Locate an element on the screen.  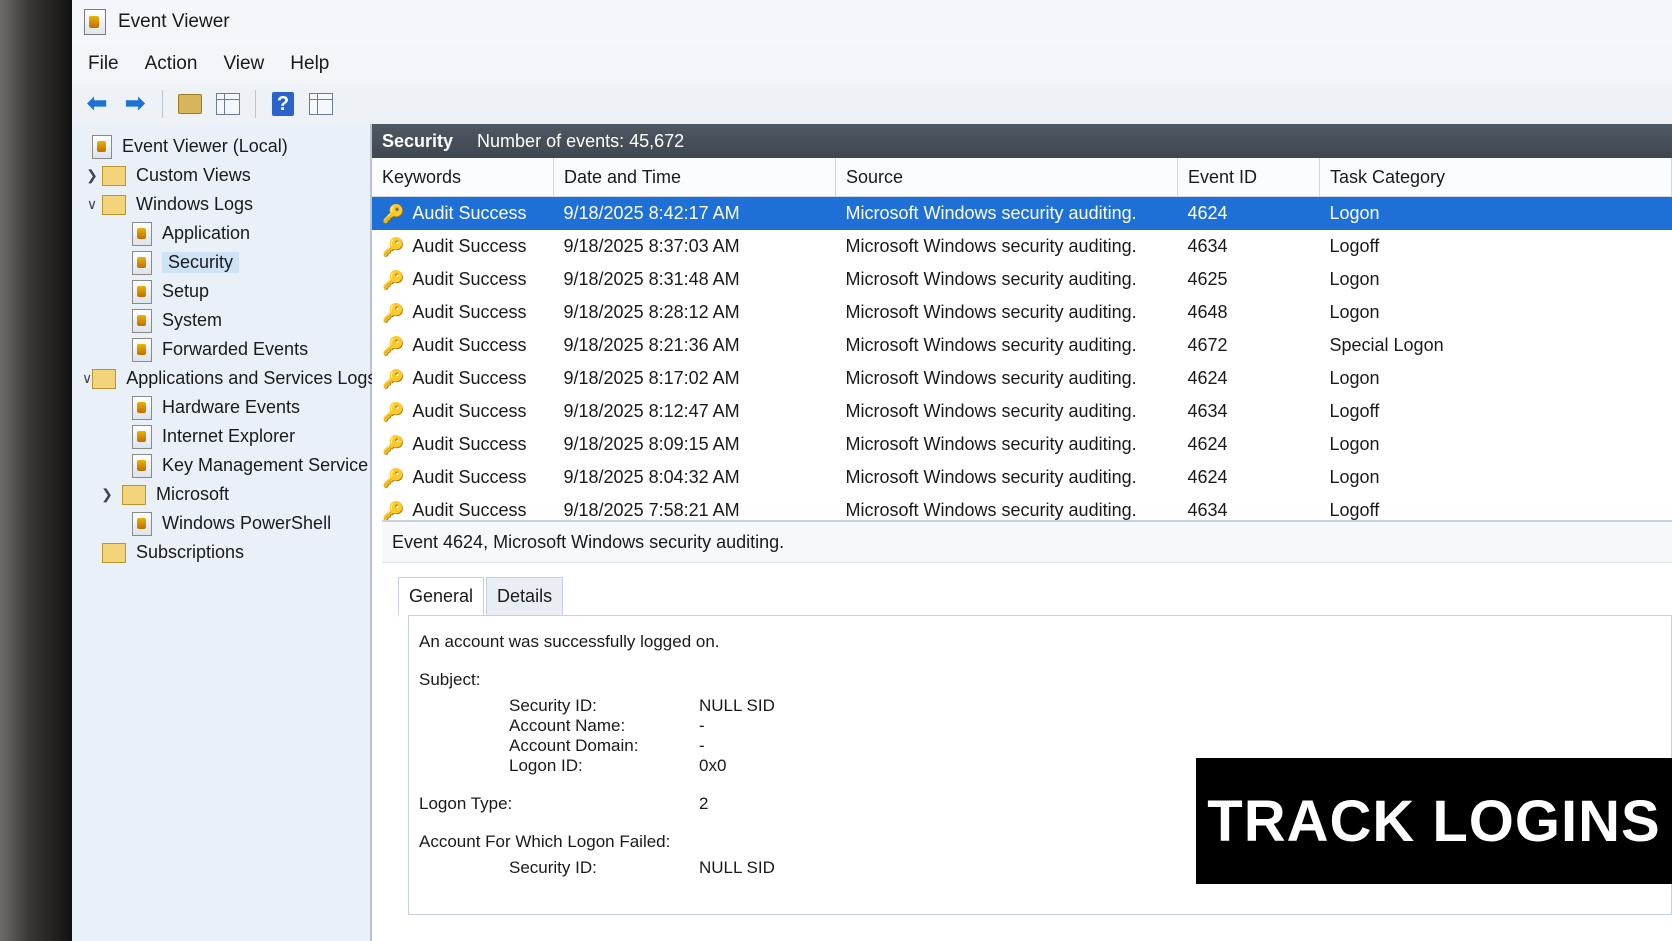
column-header-event-id: Event ID is located at coordinates (1248, 177).